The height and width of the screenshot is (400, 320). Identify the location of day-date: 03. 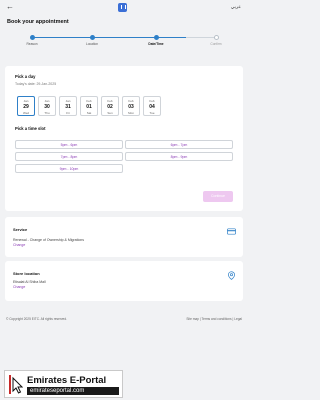
(131, 107).